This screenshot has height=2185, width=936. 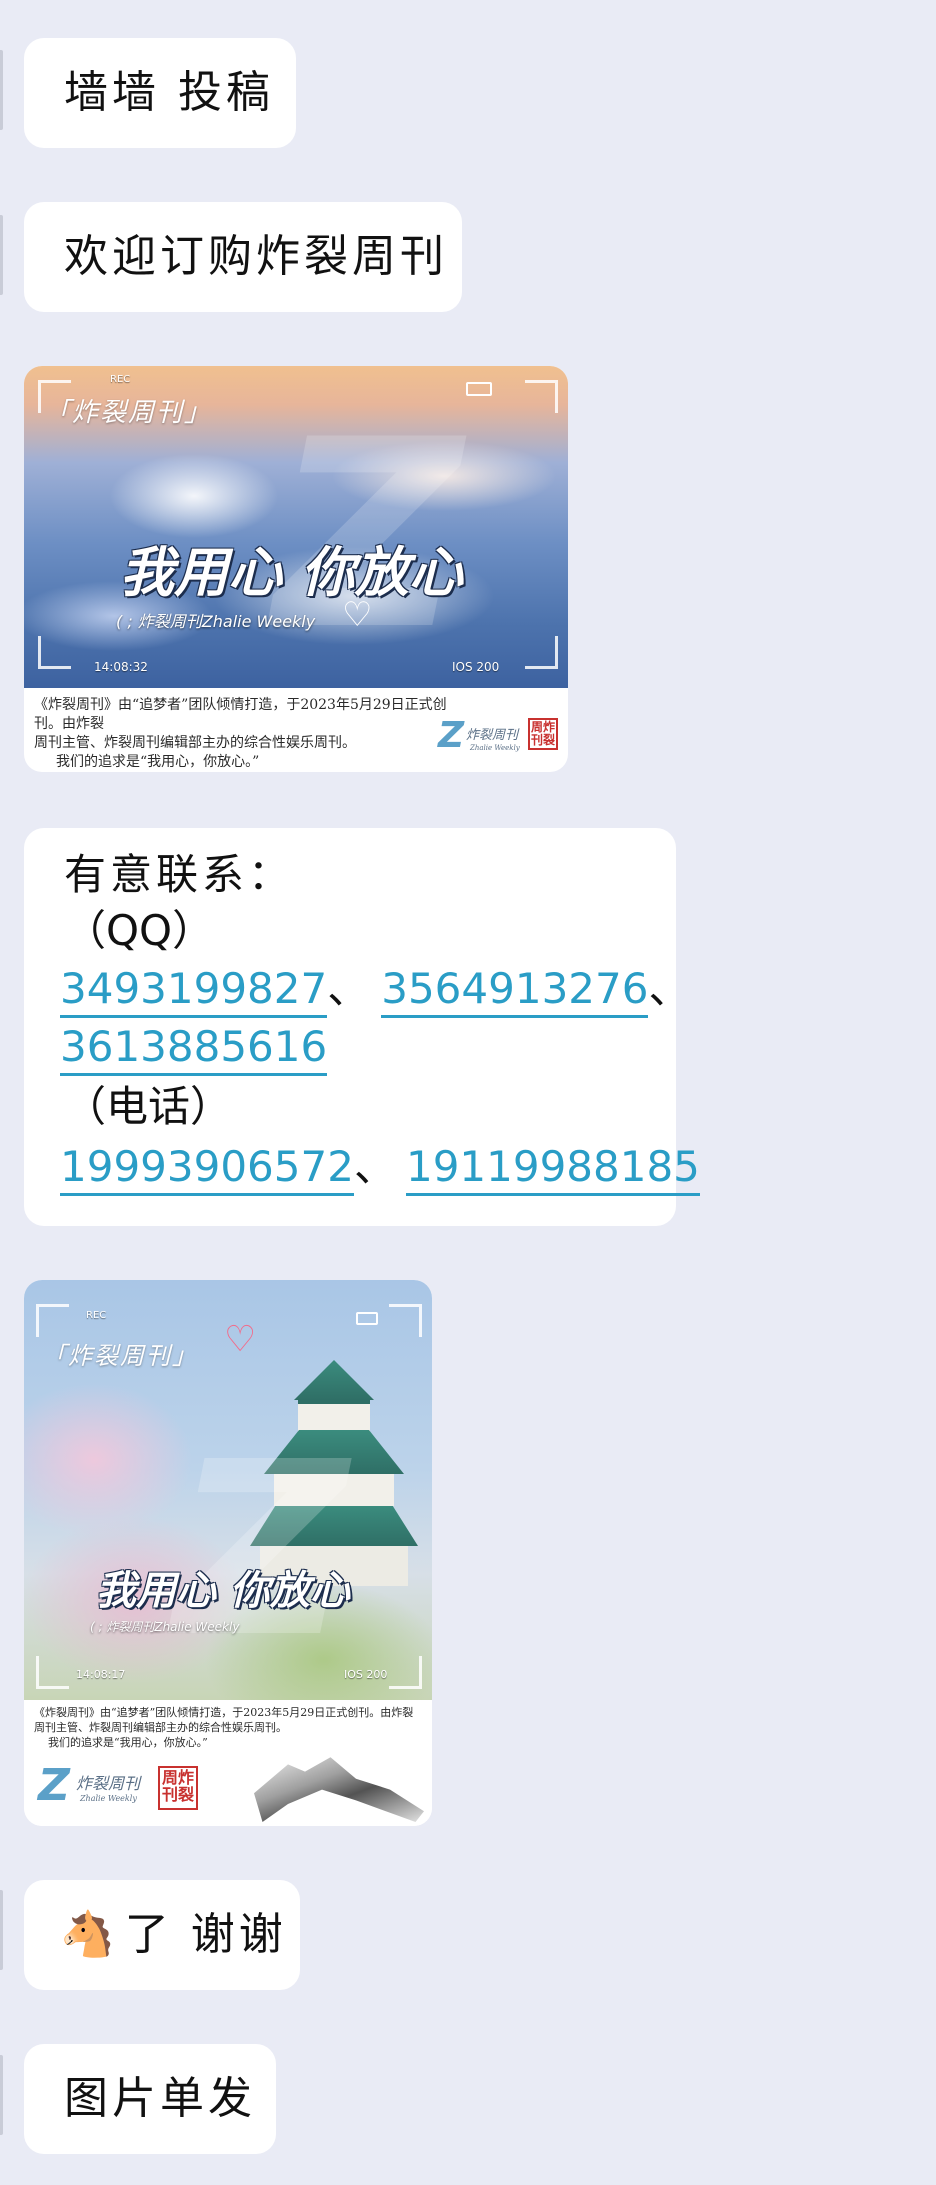 I want to click on phone-number-link: 19119988185, so click(x=552, y=1169).